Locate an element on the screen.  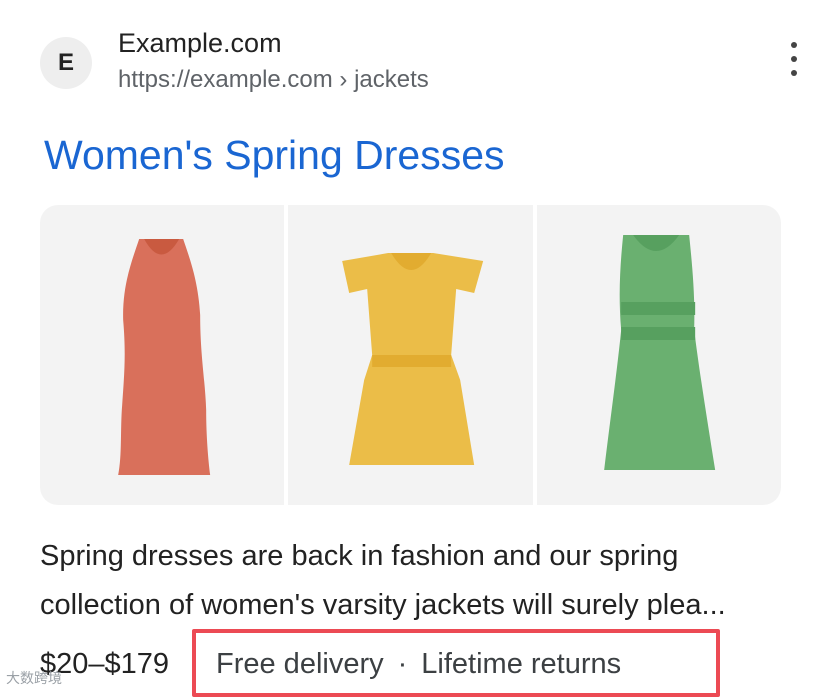
green-dress-icon is located at coordinates (659, 352).